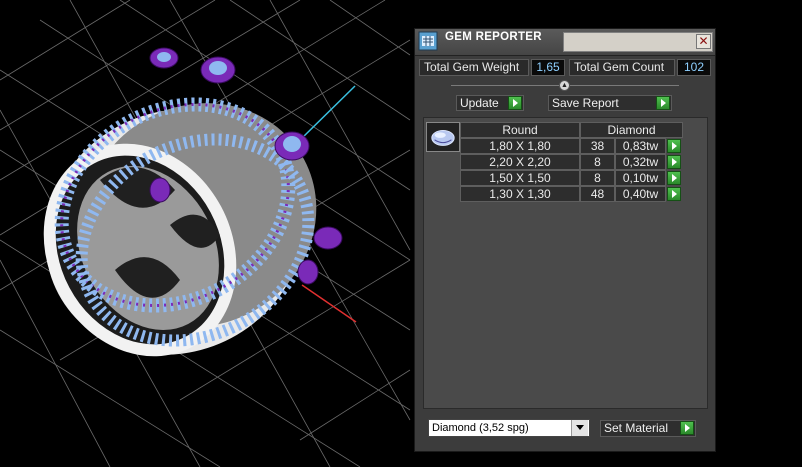  I want to click on total-gem-count-label: Total Gem Count, so click(622, 67).